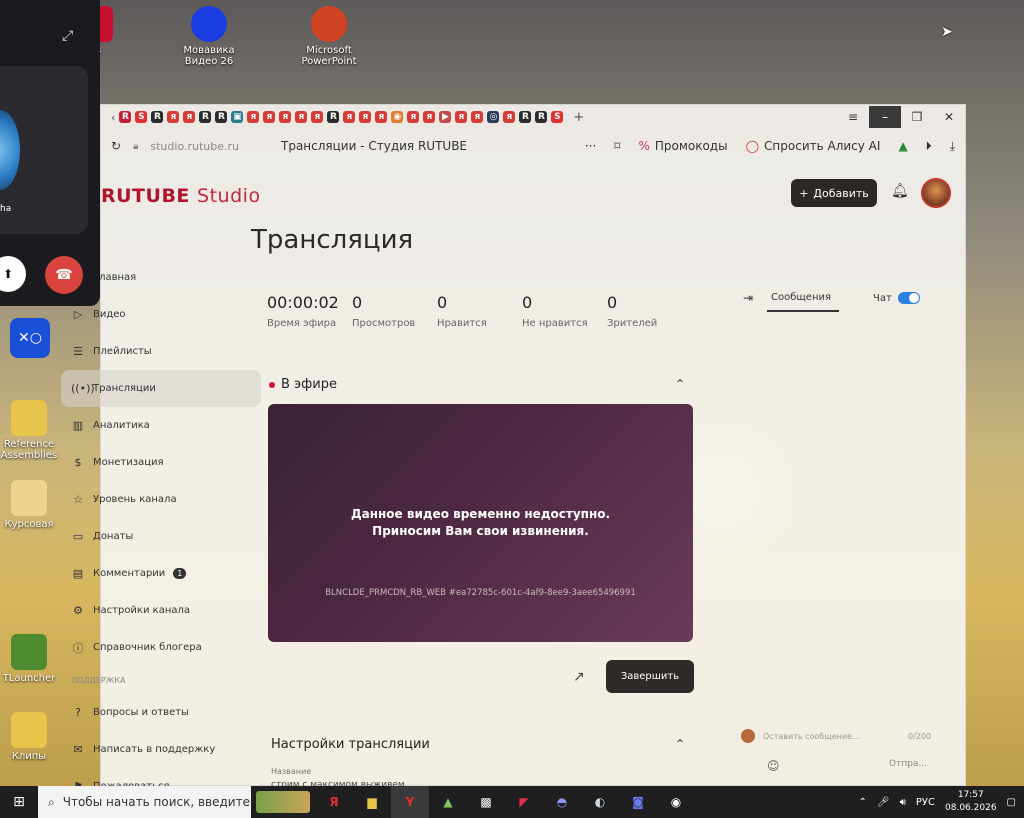  I want to click on volume-icon: 🔊︎, so click(903, 802).